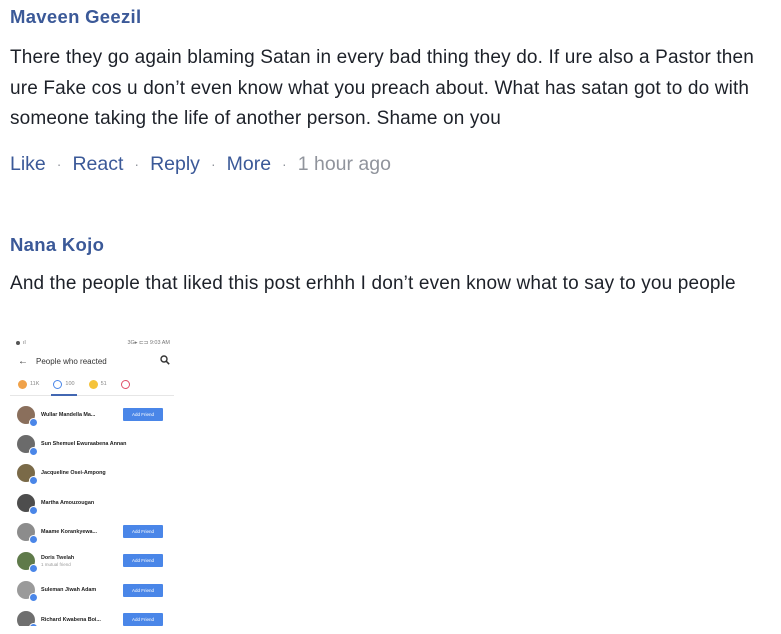  Describe the element at coordinates (58, 558) in the screenshot. I see `reactor-name-text: Doris Twelah` at that location.